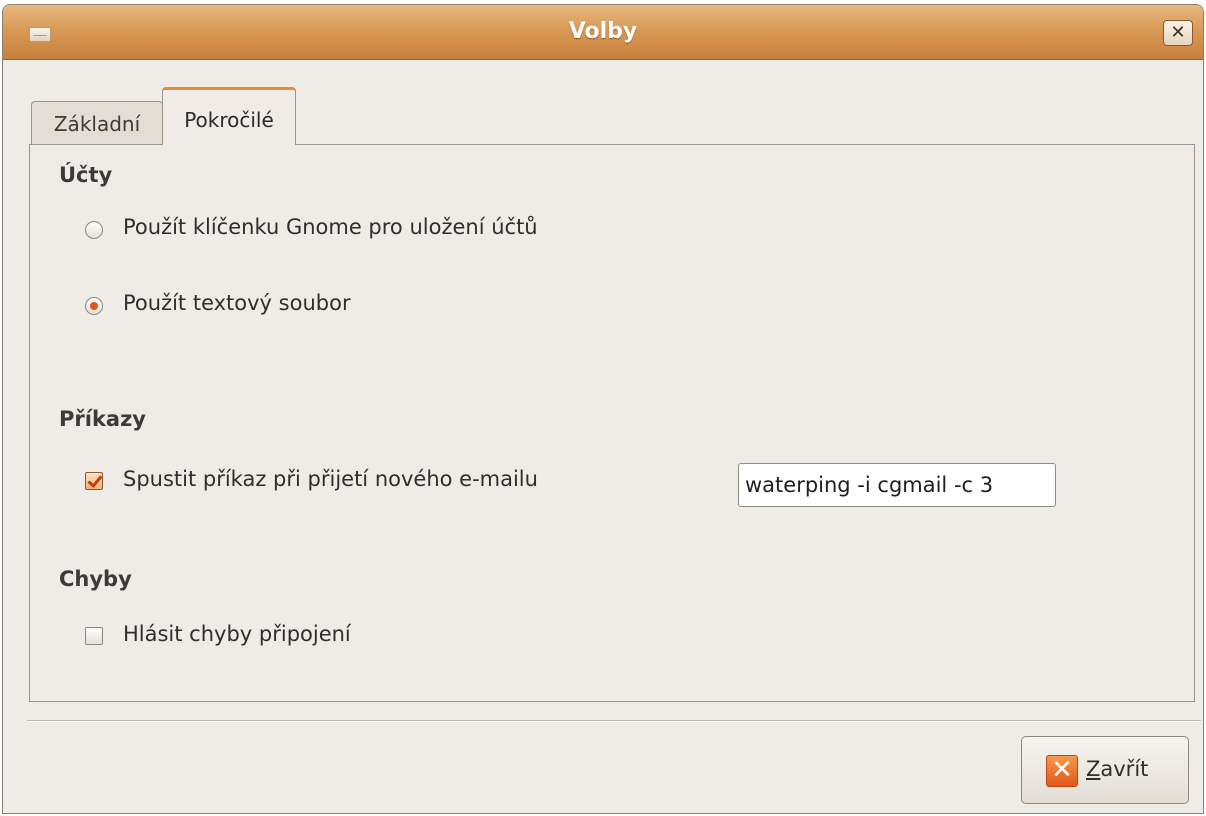 The image size is (1206, 816). I want to click on report-errors-label: Hlásit chyby připojení, so click(237, 634).